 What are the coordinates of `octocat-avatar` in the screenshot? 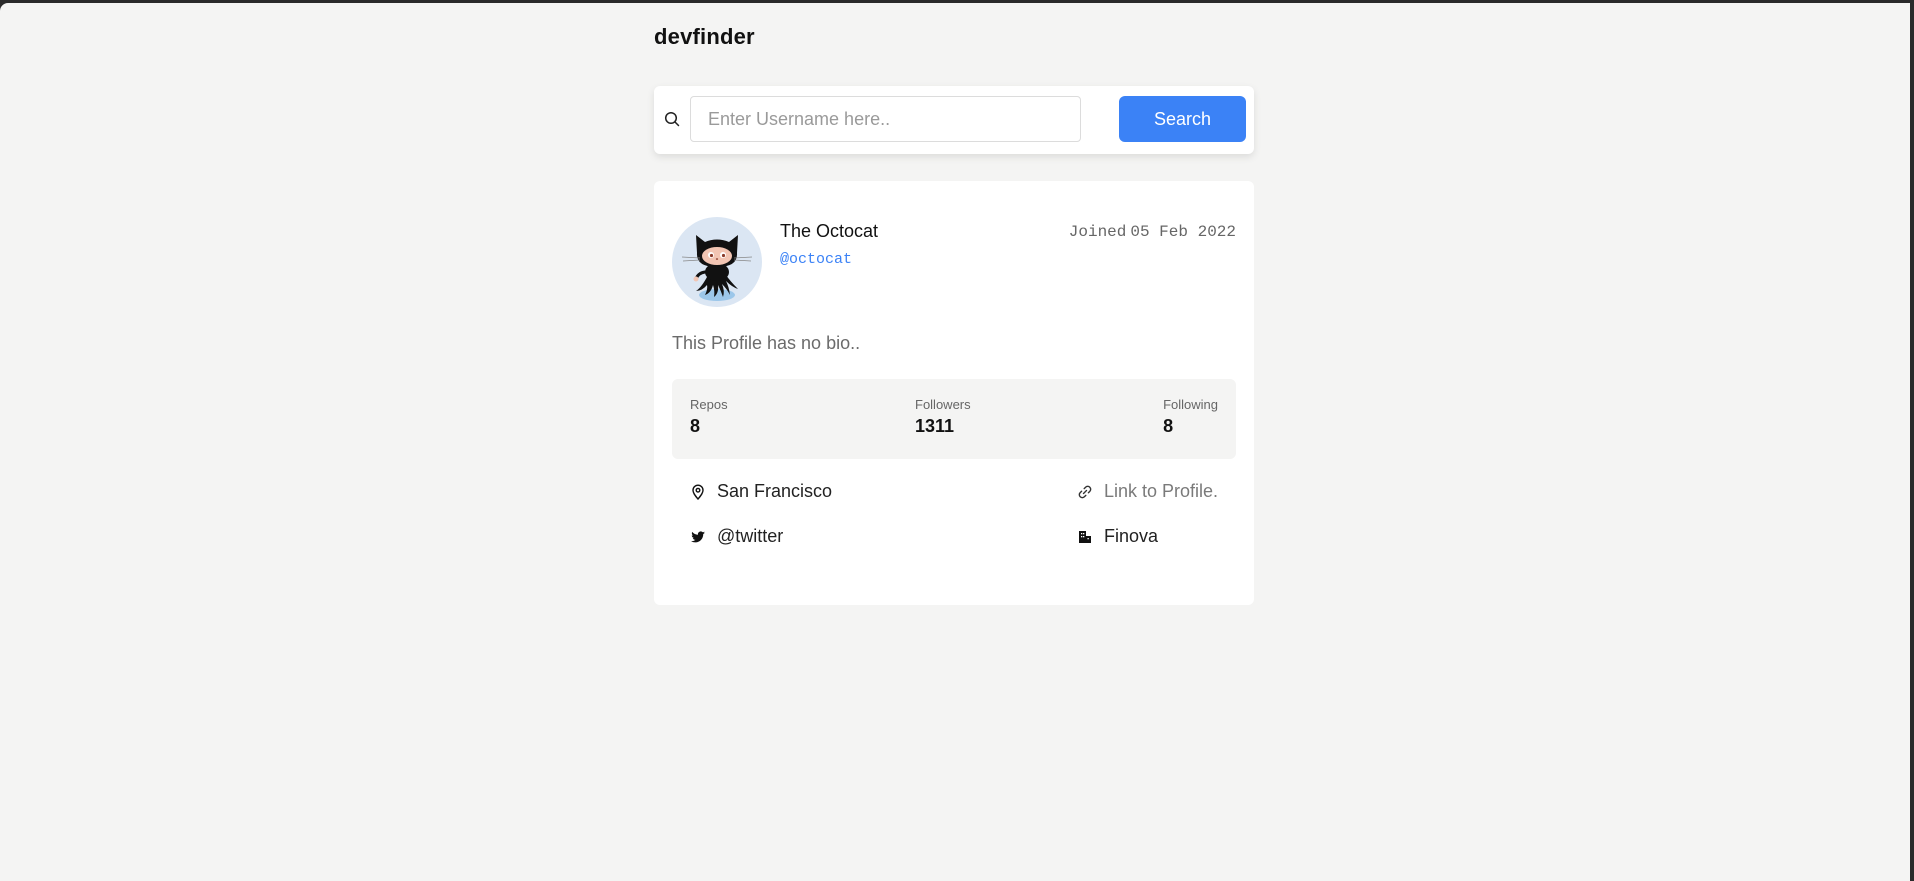 It's located at (717, 262).